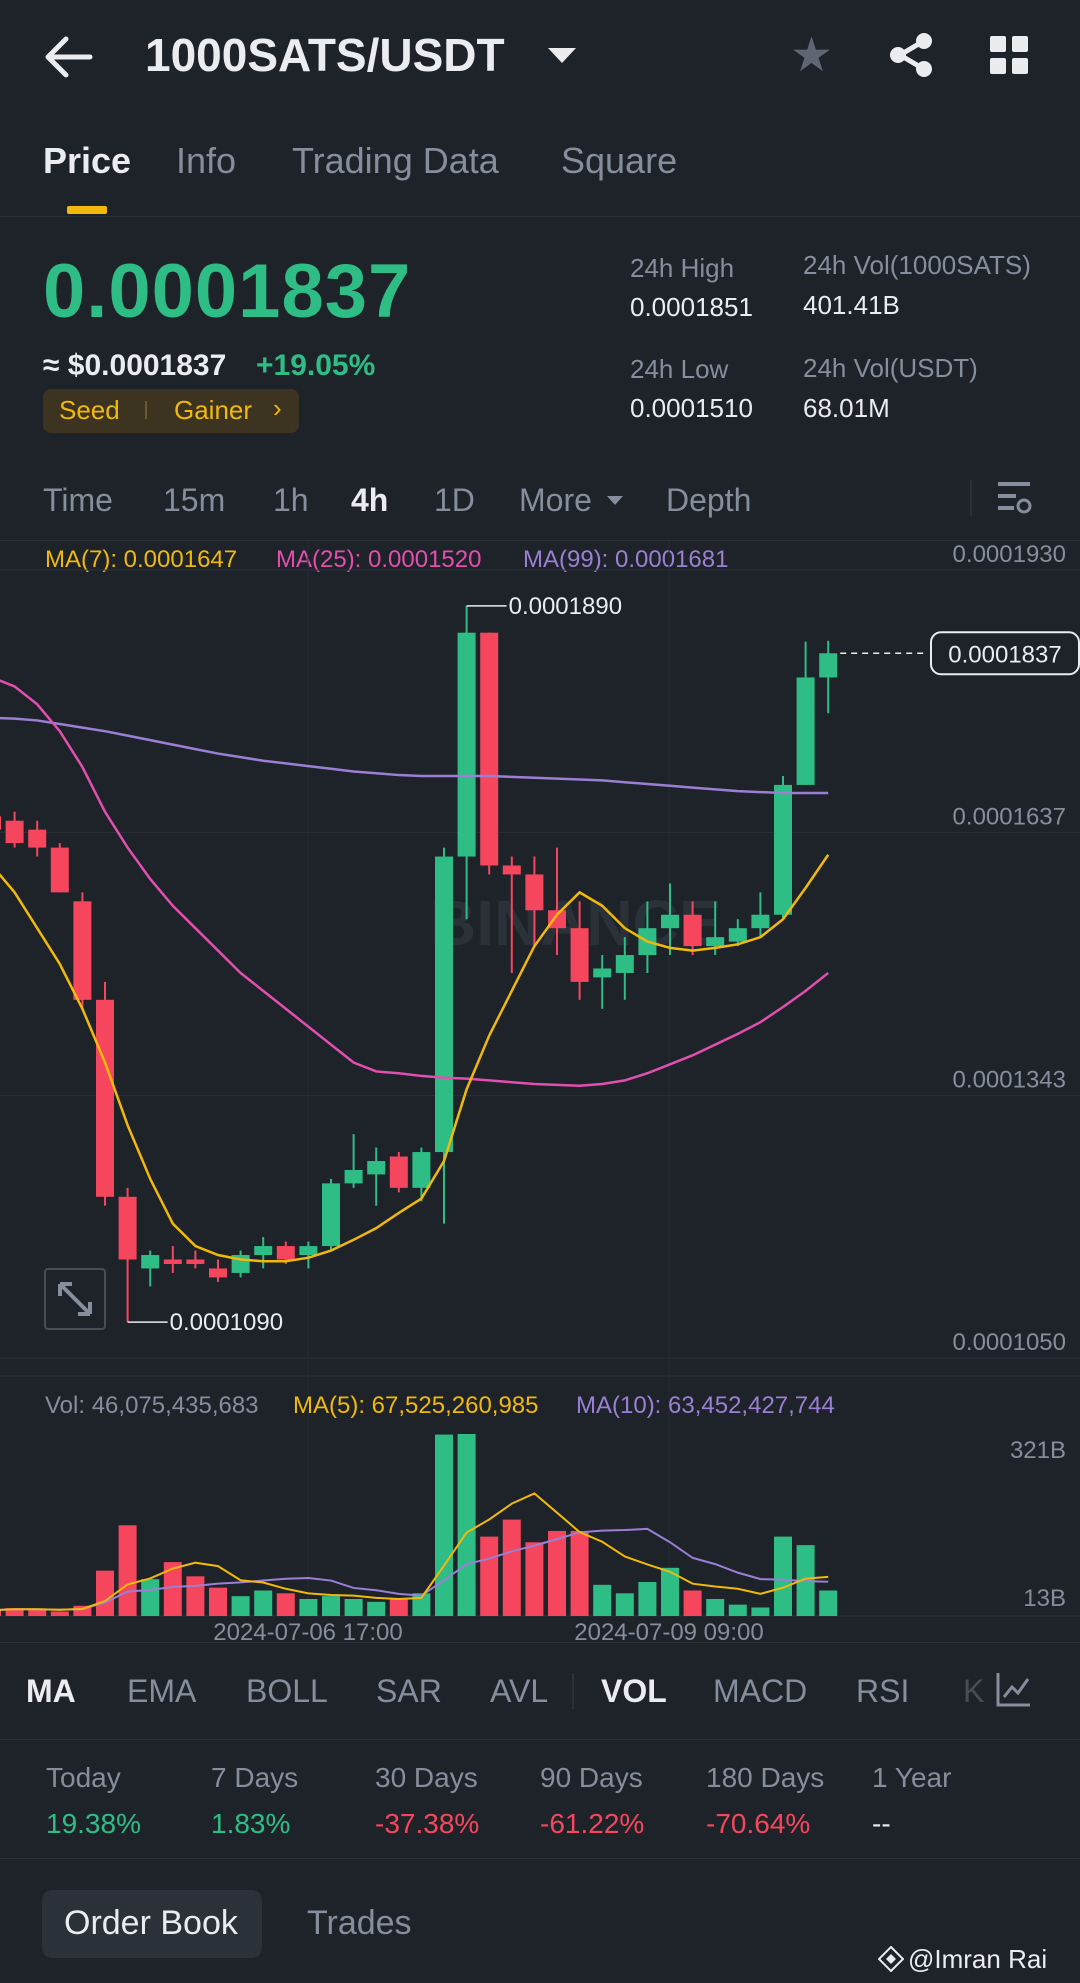 This screenshot has width=1080, height=1983. I want to click on indicator-avl: AVL, so click(519, 1691).